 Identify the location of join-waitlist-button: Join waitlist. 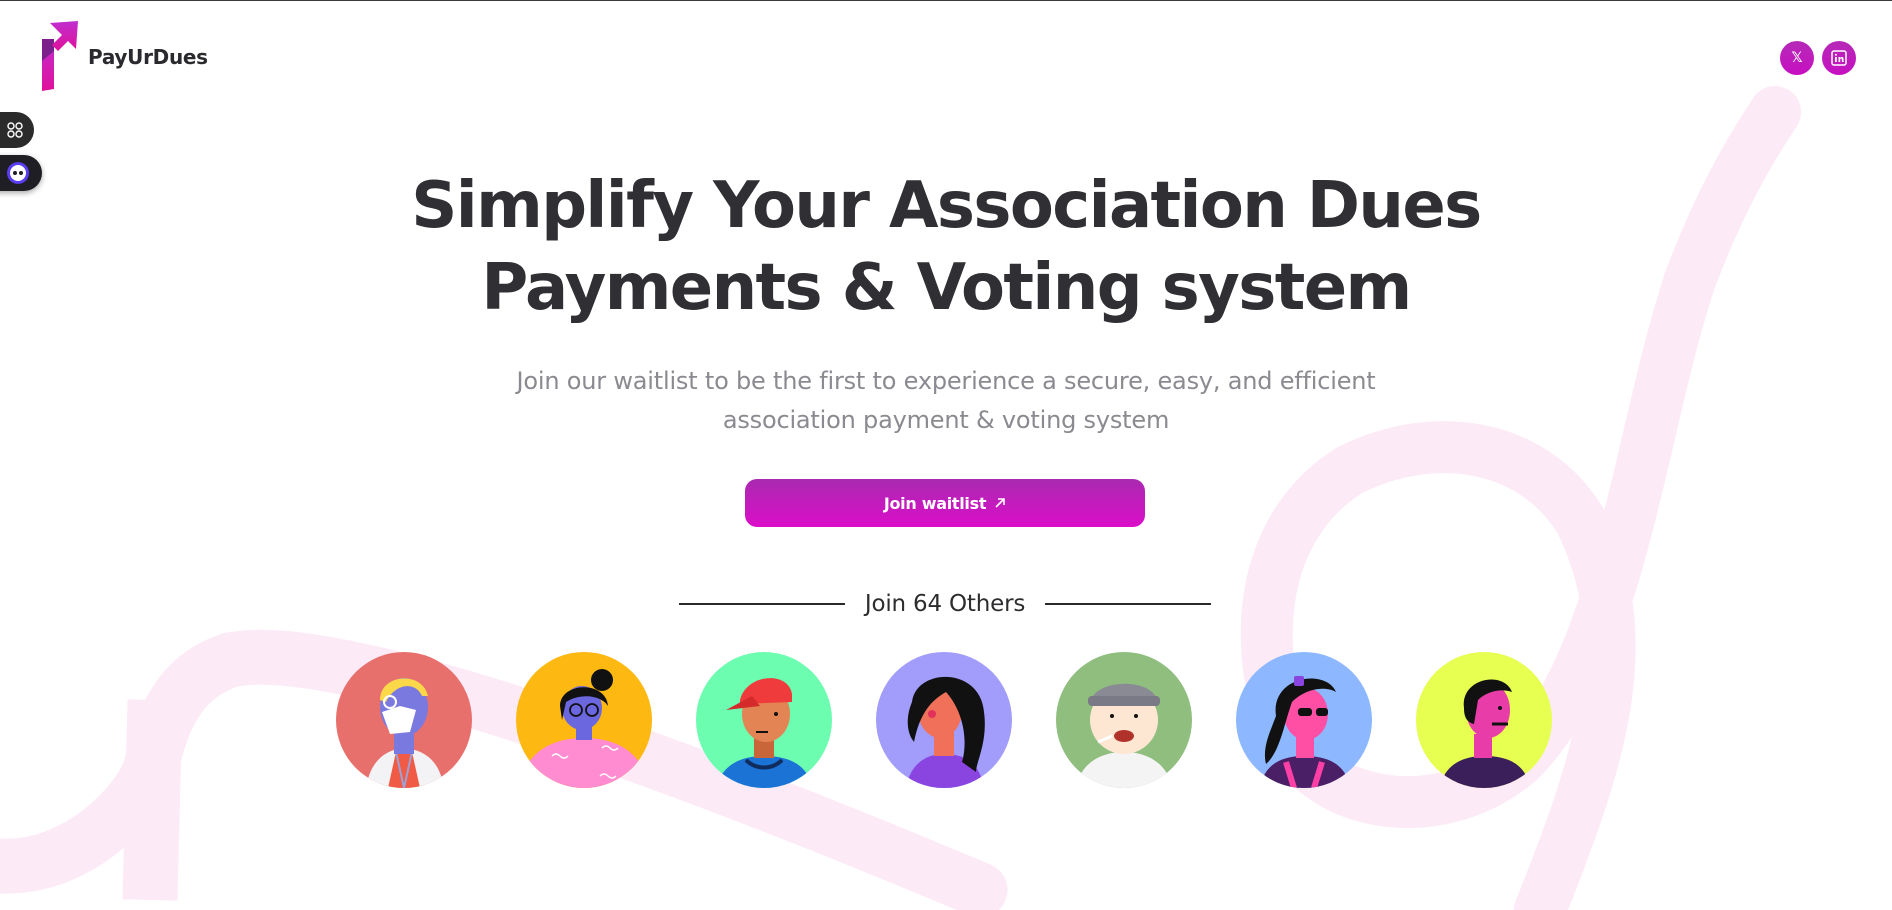
(945, 503).